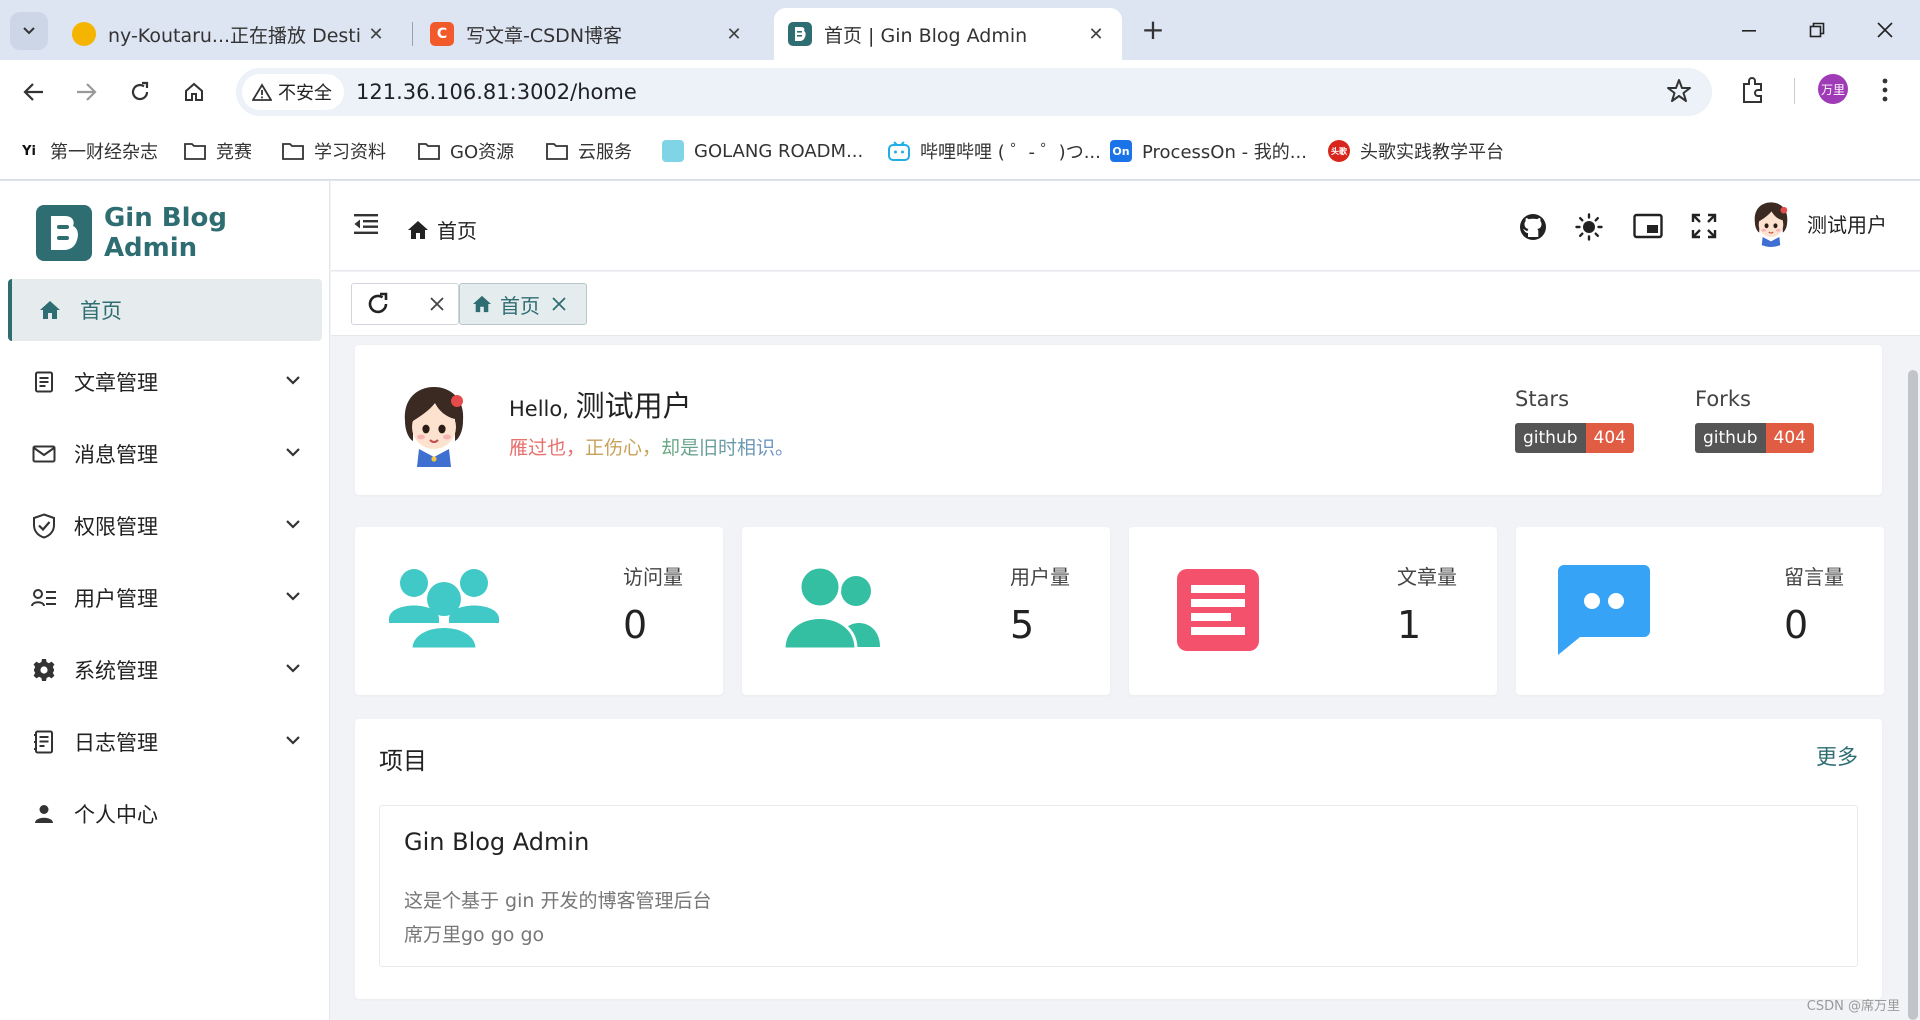  Describe the element at coordinates (165, 454) in the screenshot. I see `sidebar-item-messages: 消息管理` at that location.